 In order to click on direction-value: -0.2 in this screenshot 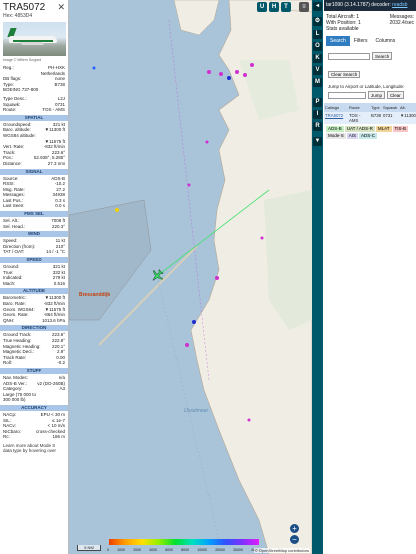, I will do `click(61, 363)`.